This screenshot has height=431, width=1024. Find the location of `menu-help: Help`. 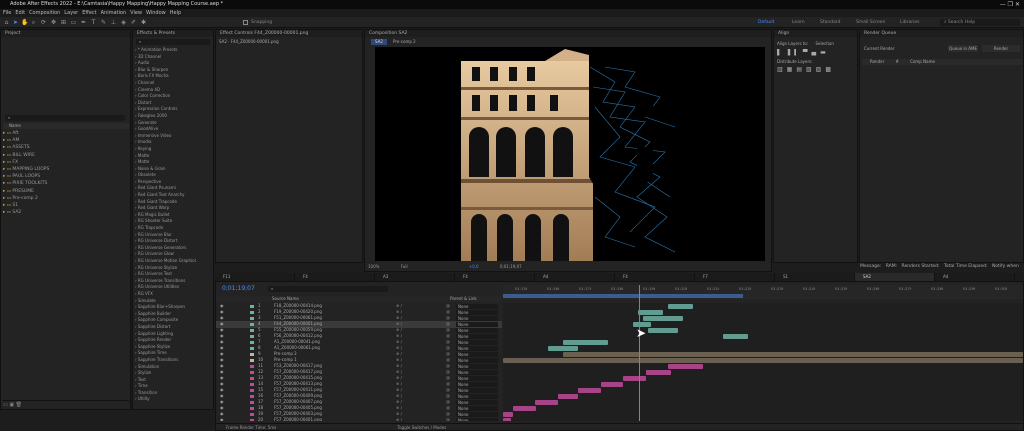

menu-help: Help is located at coordinates (175, 13).